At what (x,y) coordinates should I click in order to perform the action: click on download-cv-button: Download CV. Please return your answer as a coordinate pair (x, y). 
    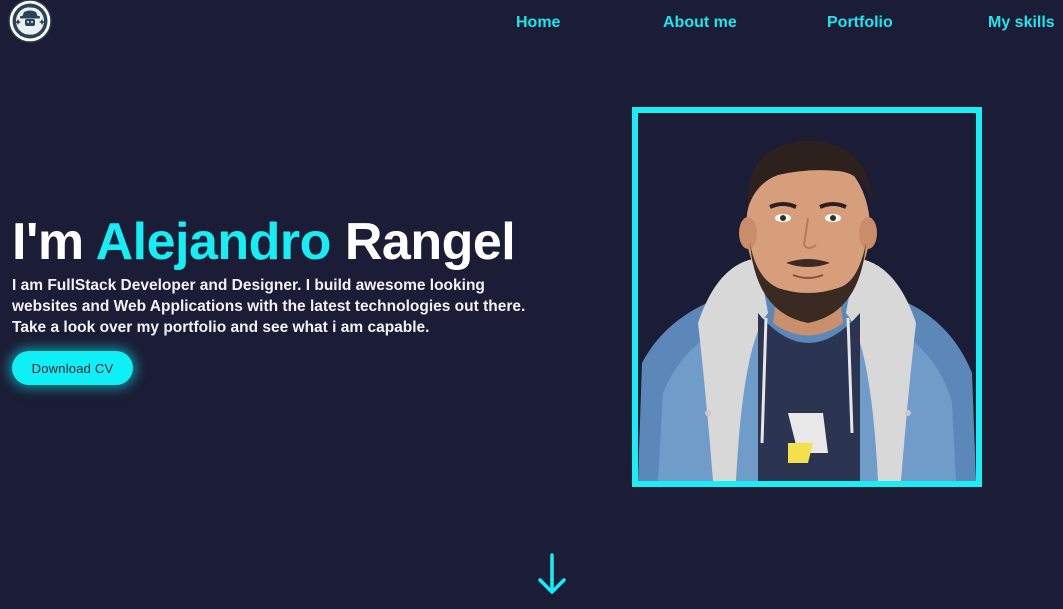
    Looking at the image, I should click on (72, 368).